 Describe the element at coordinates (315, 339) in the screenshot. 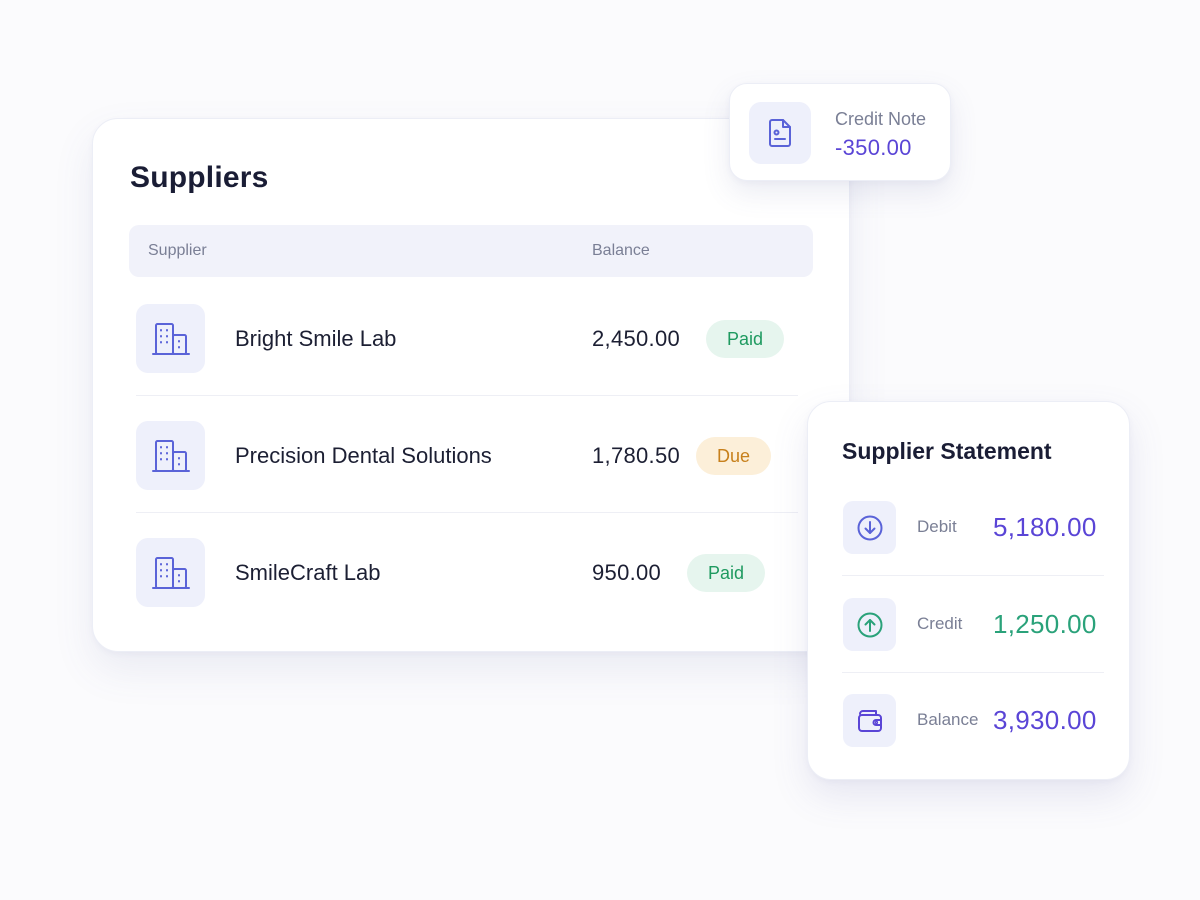

I see `supplier-name: Bright Smile Lab` at that location.